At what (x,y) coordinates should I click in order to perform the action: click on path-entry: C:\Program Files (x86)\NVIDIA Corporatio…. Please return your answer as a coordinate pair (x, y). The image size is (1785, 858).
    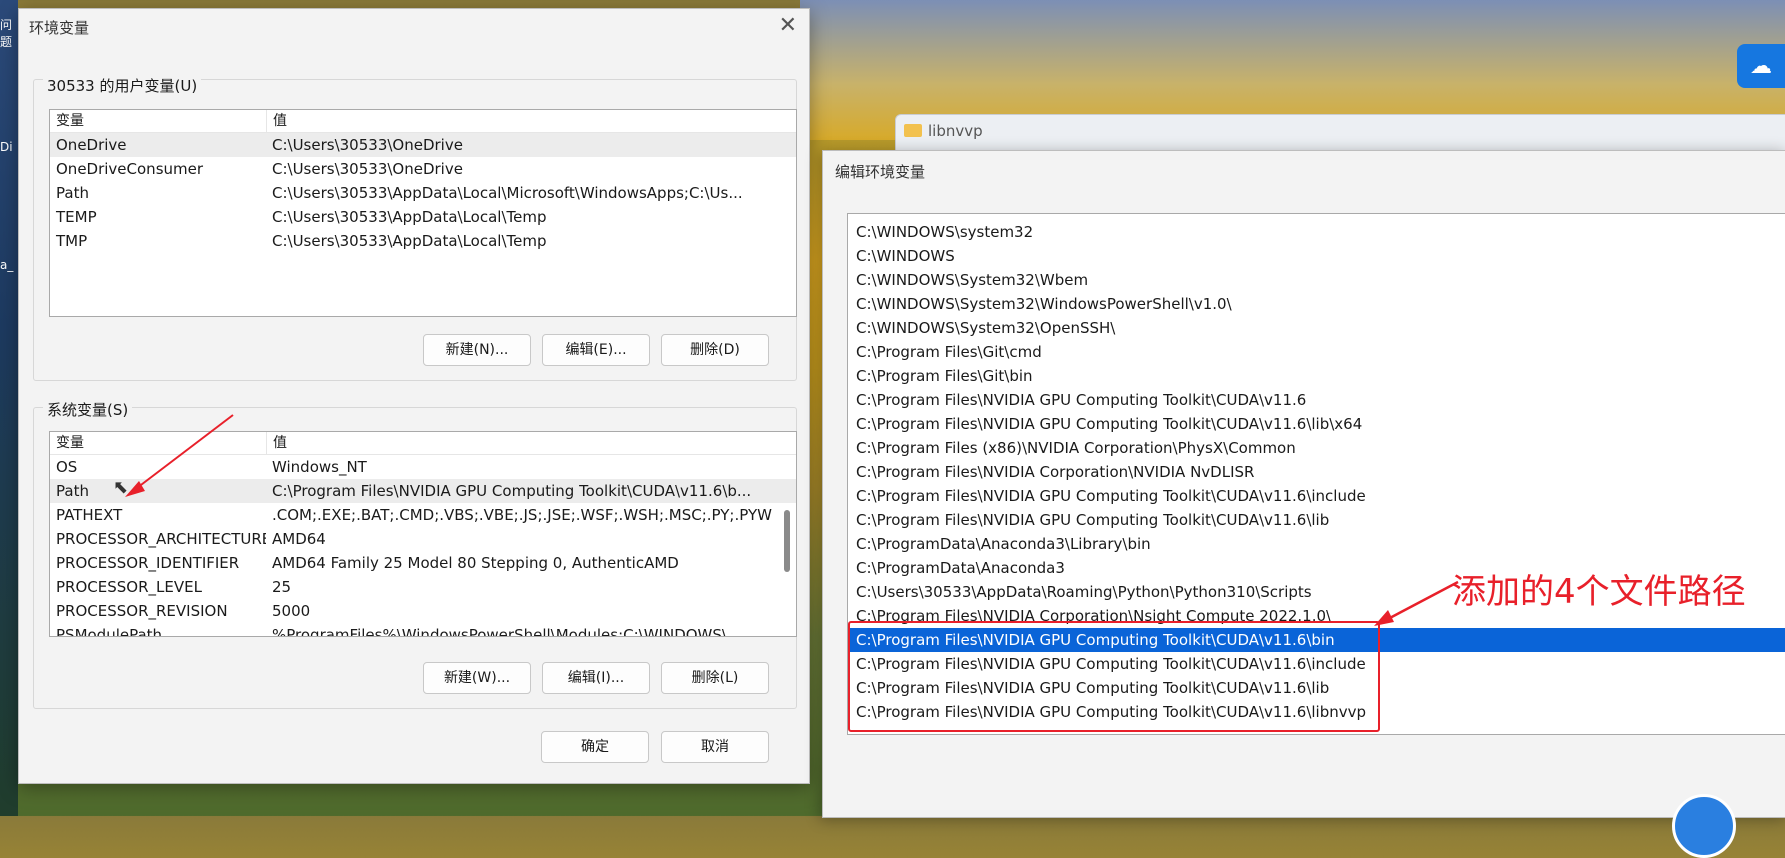
    Looking at the image, I should click on (1316, 448).